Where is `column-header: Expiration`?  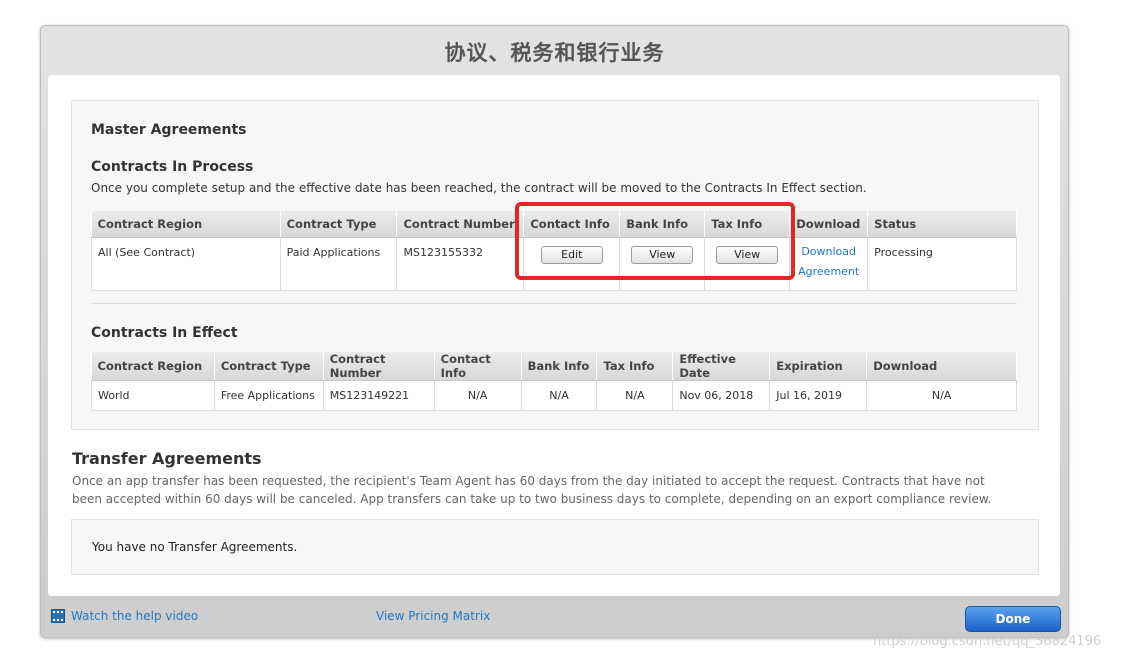 column-header: Expiration is located at coordinates (818, 366).